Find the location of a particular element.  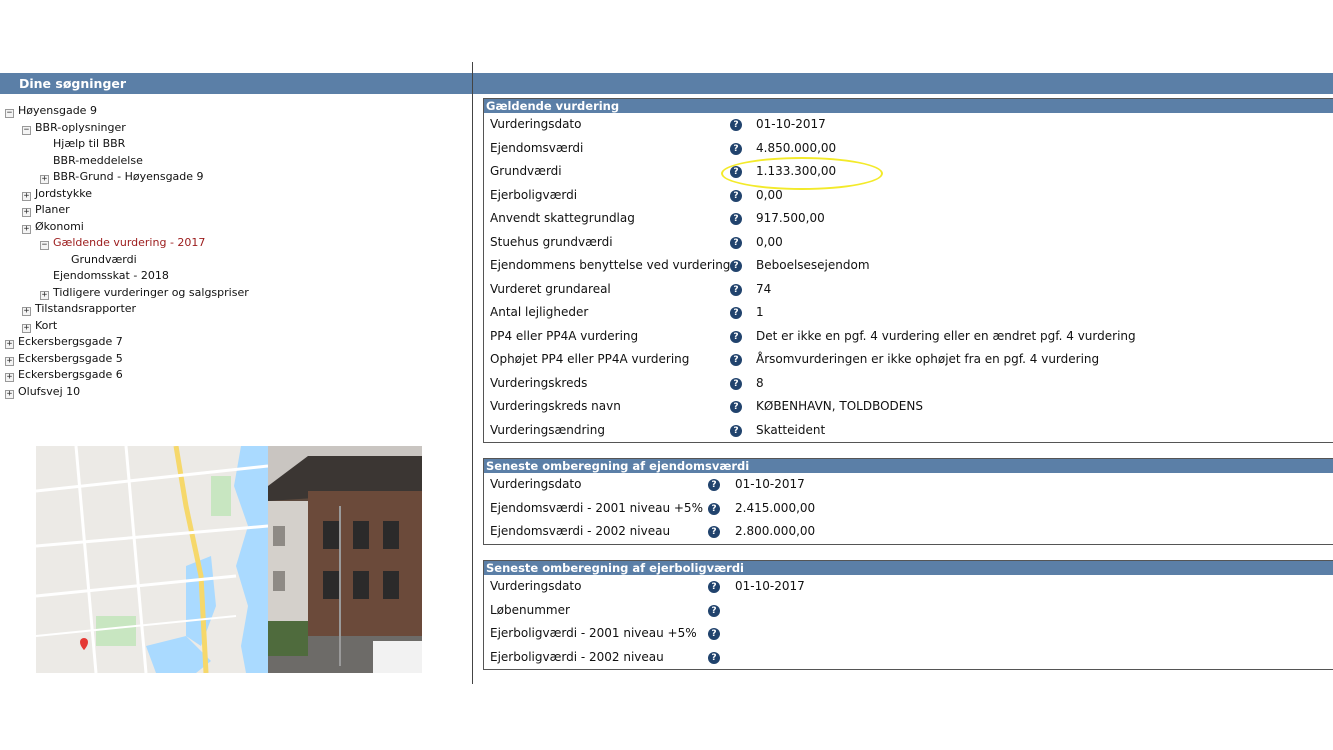

tree-item-tilstandsrapporter: + Tilstandsrapporter is located at coordinates (79, 309).